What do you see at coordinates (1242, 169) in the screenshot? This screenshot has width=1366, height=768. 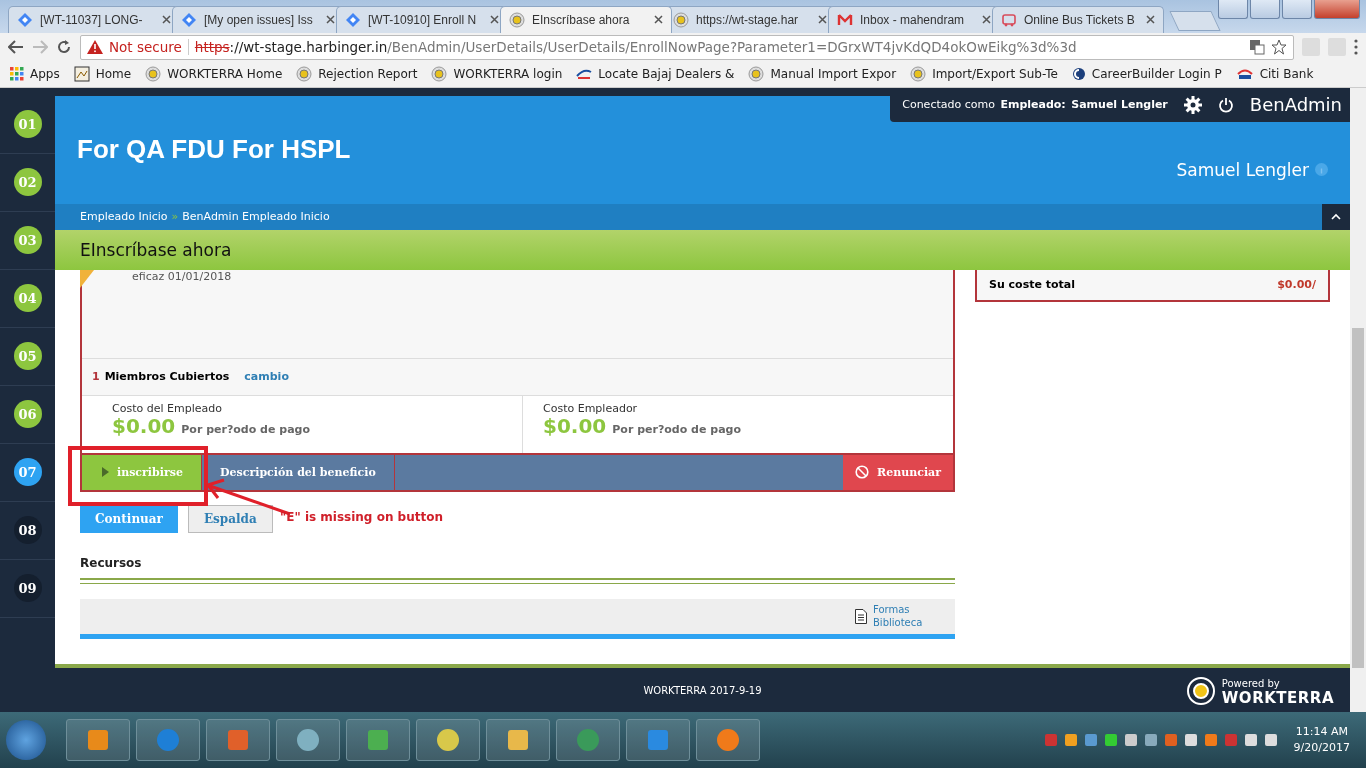 I see `user-name: Samuel Lengler` at bounding box center [1242, 169].